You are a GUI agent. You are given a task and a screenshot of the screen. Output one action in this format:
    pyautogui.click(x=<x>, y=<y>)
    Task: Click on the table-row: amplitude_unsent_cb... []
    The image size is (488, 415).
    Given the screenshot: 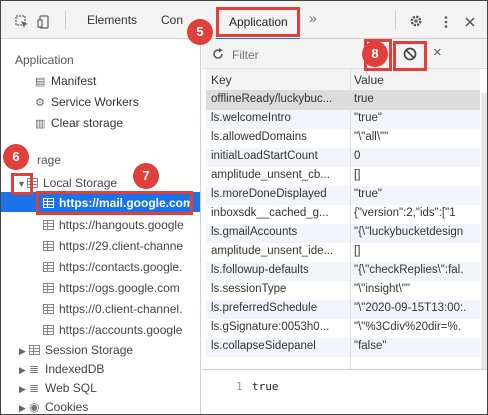 What is the action you would take?
    pyautogui.click(x=343, y=176)
    